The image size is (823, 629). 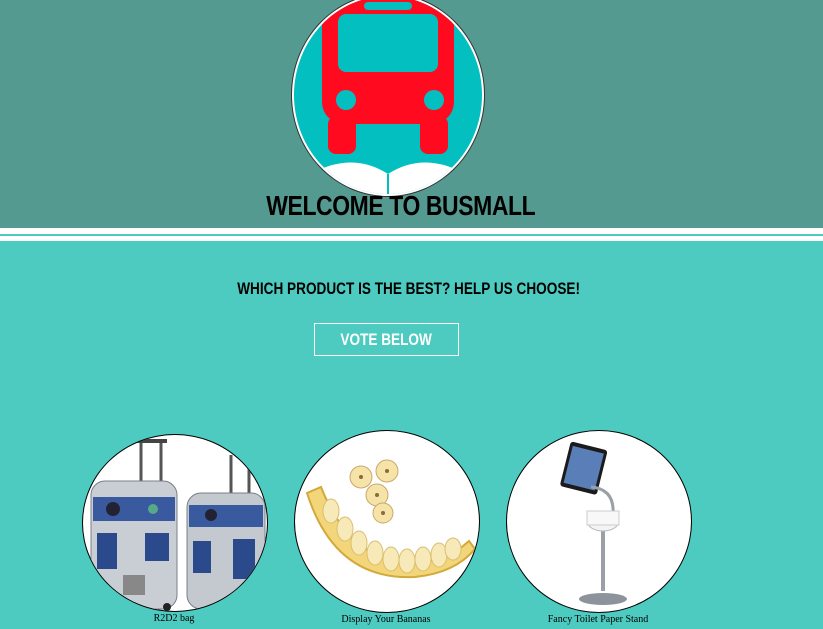 What do you see at coordinates (598, 619) in the screenshot?
I see `product-caption: Fancy Toilet Paper Stand` at bounding box center [598, 619].